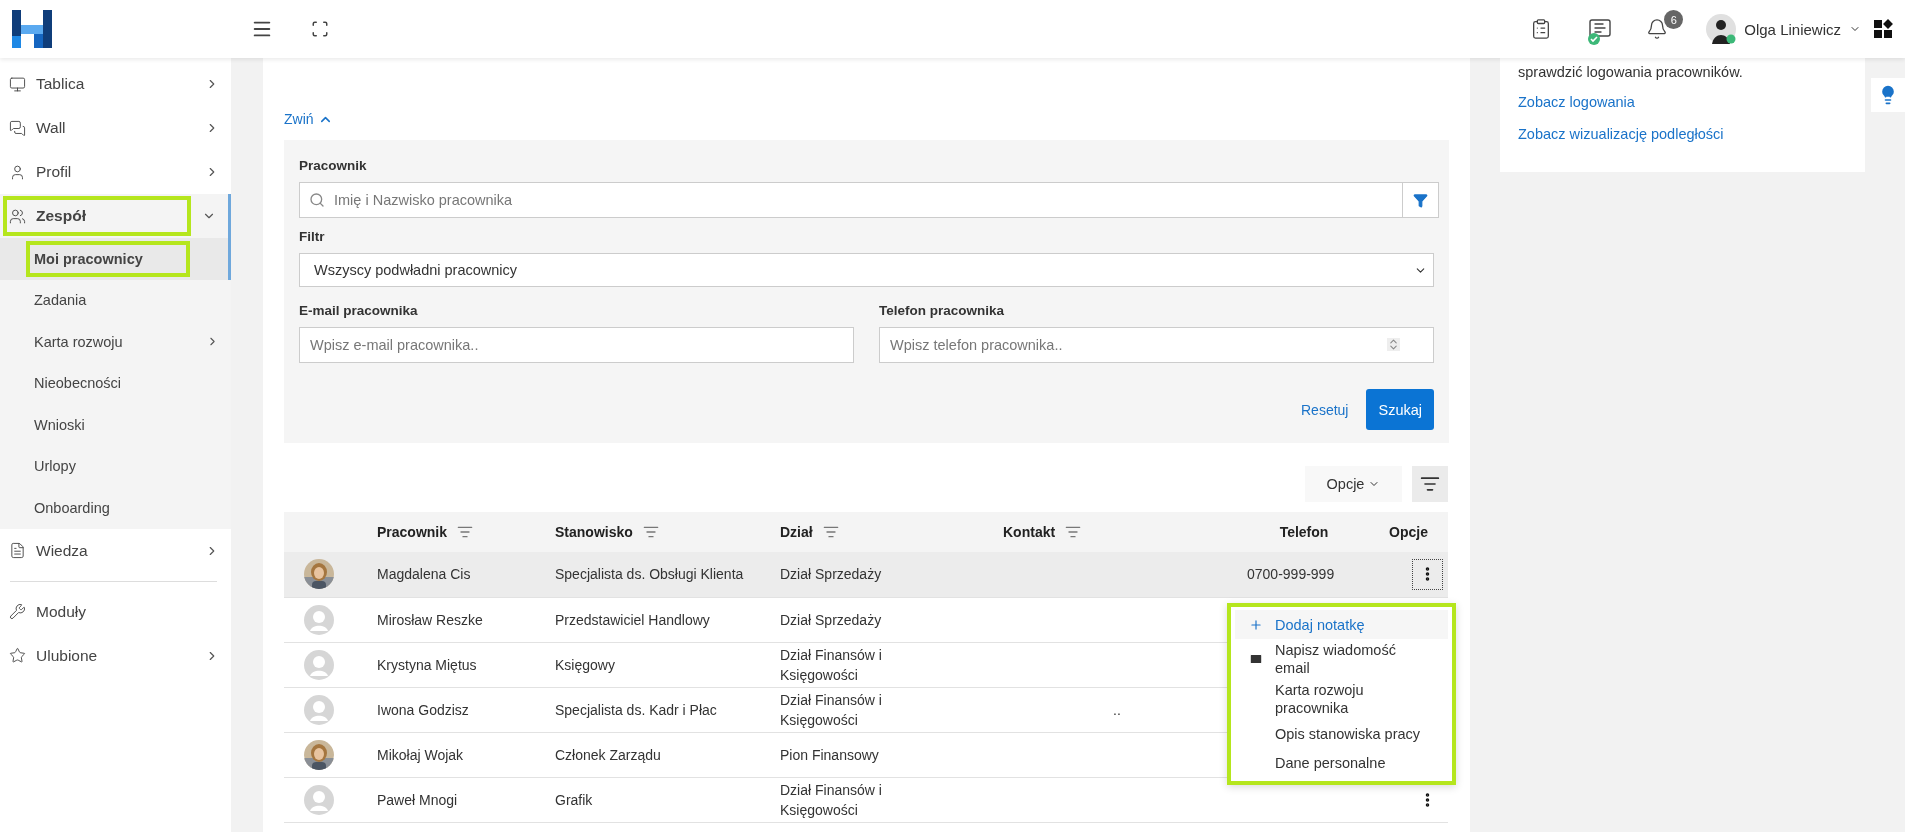  Describe the element at coordinates (97, 655) in the screenshot. I see `sidebar-item: Ulubione` at that location.